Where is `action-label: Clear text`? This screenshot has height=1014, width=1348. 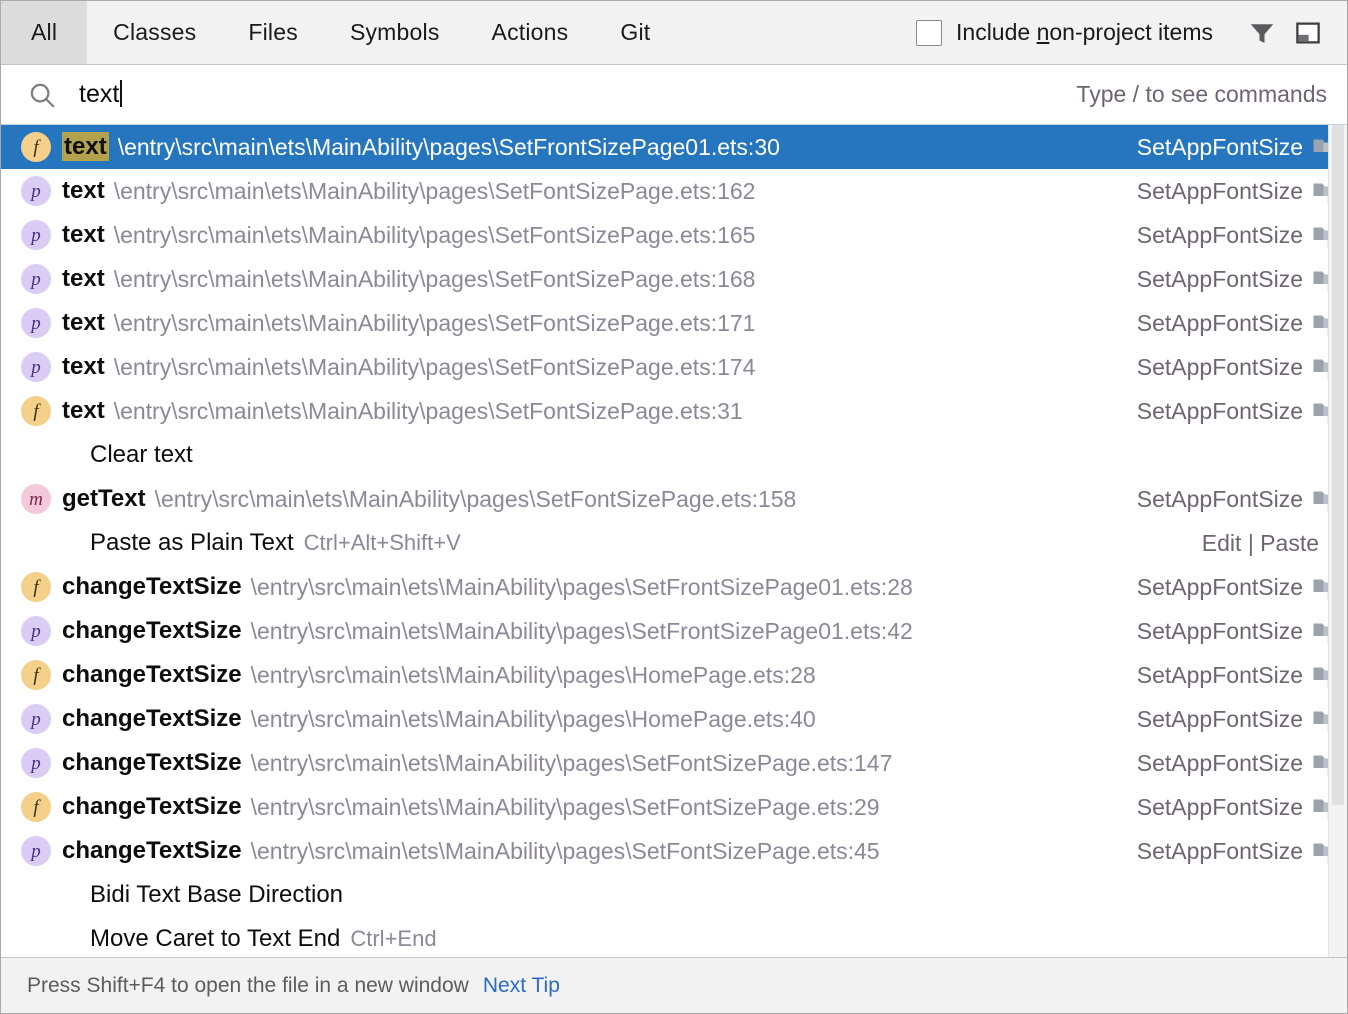 action-label: Clear text is located at coordinates (141, 454).